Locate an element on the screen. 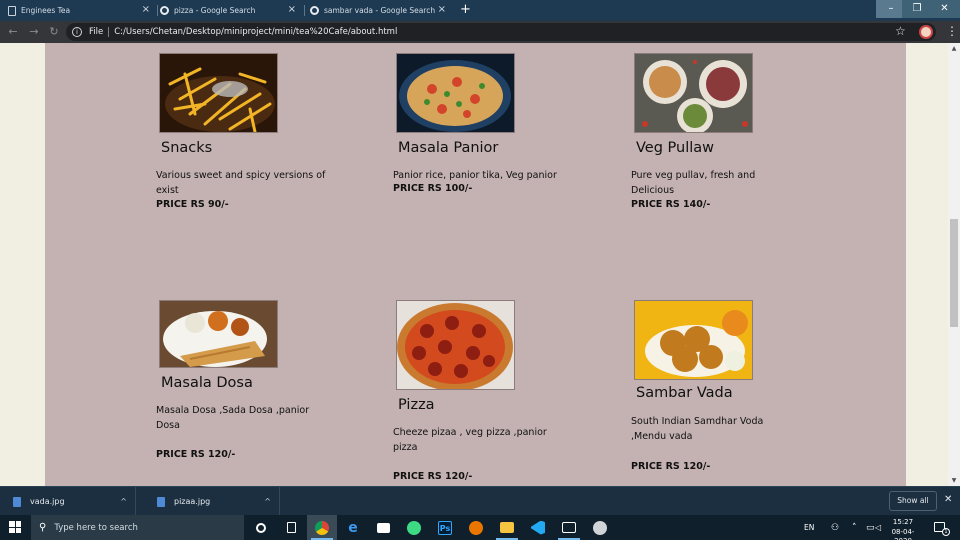 This screenshot has width=960, height=547. item-price: PRICE RS 90/- is located at coordinates (192, 204).